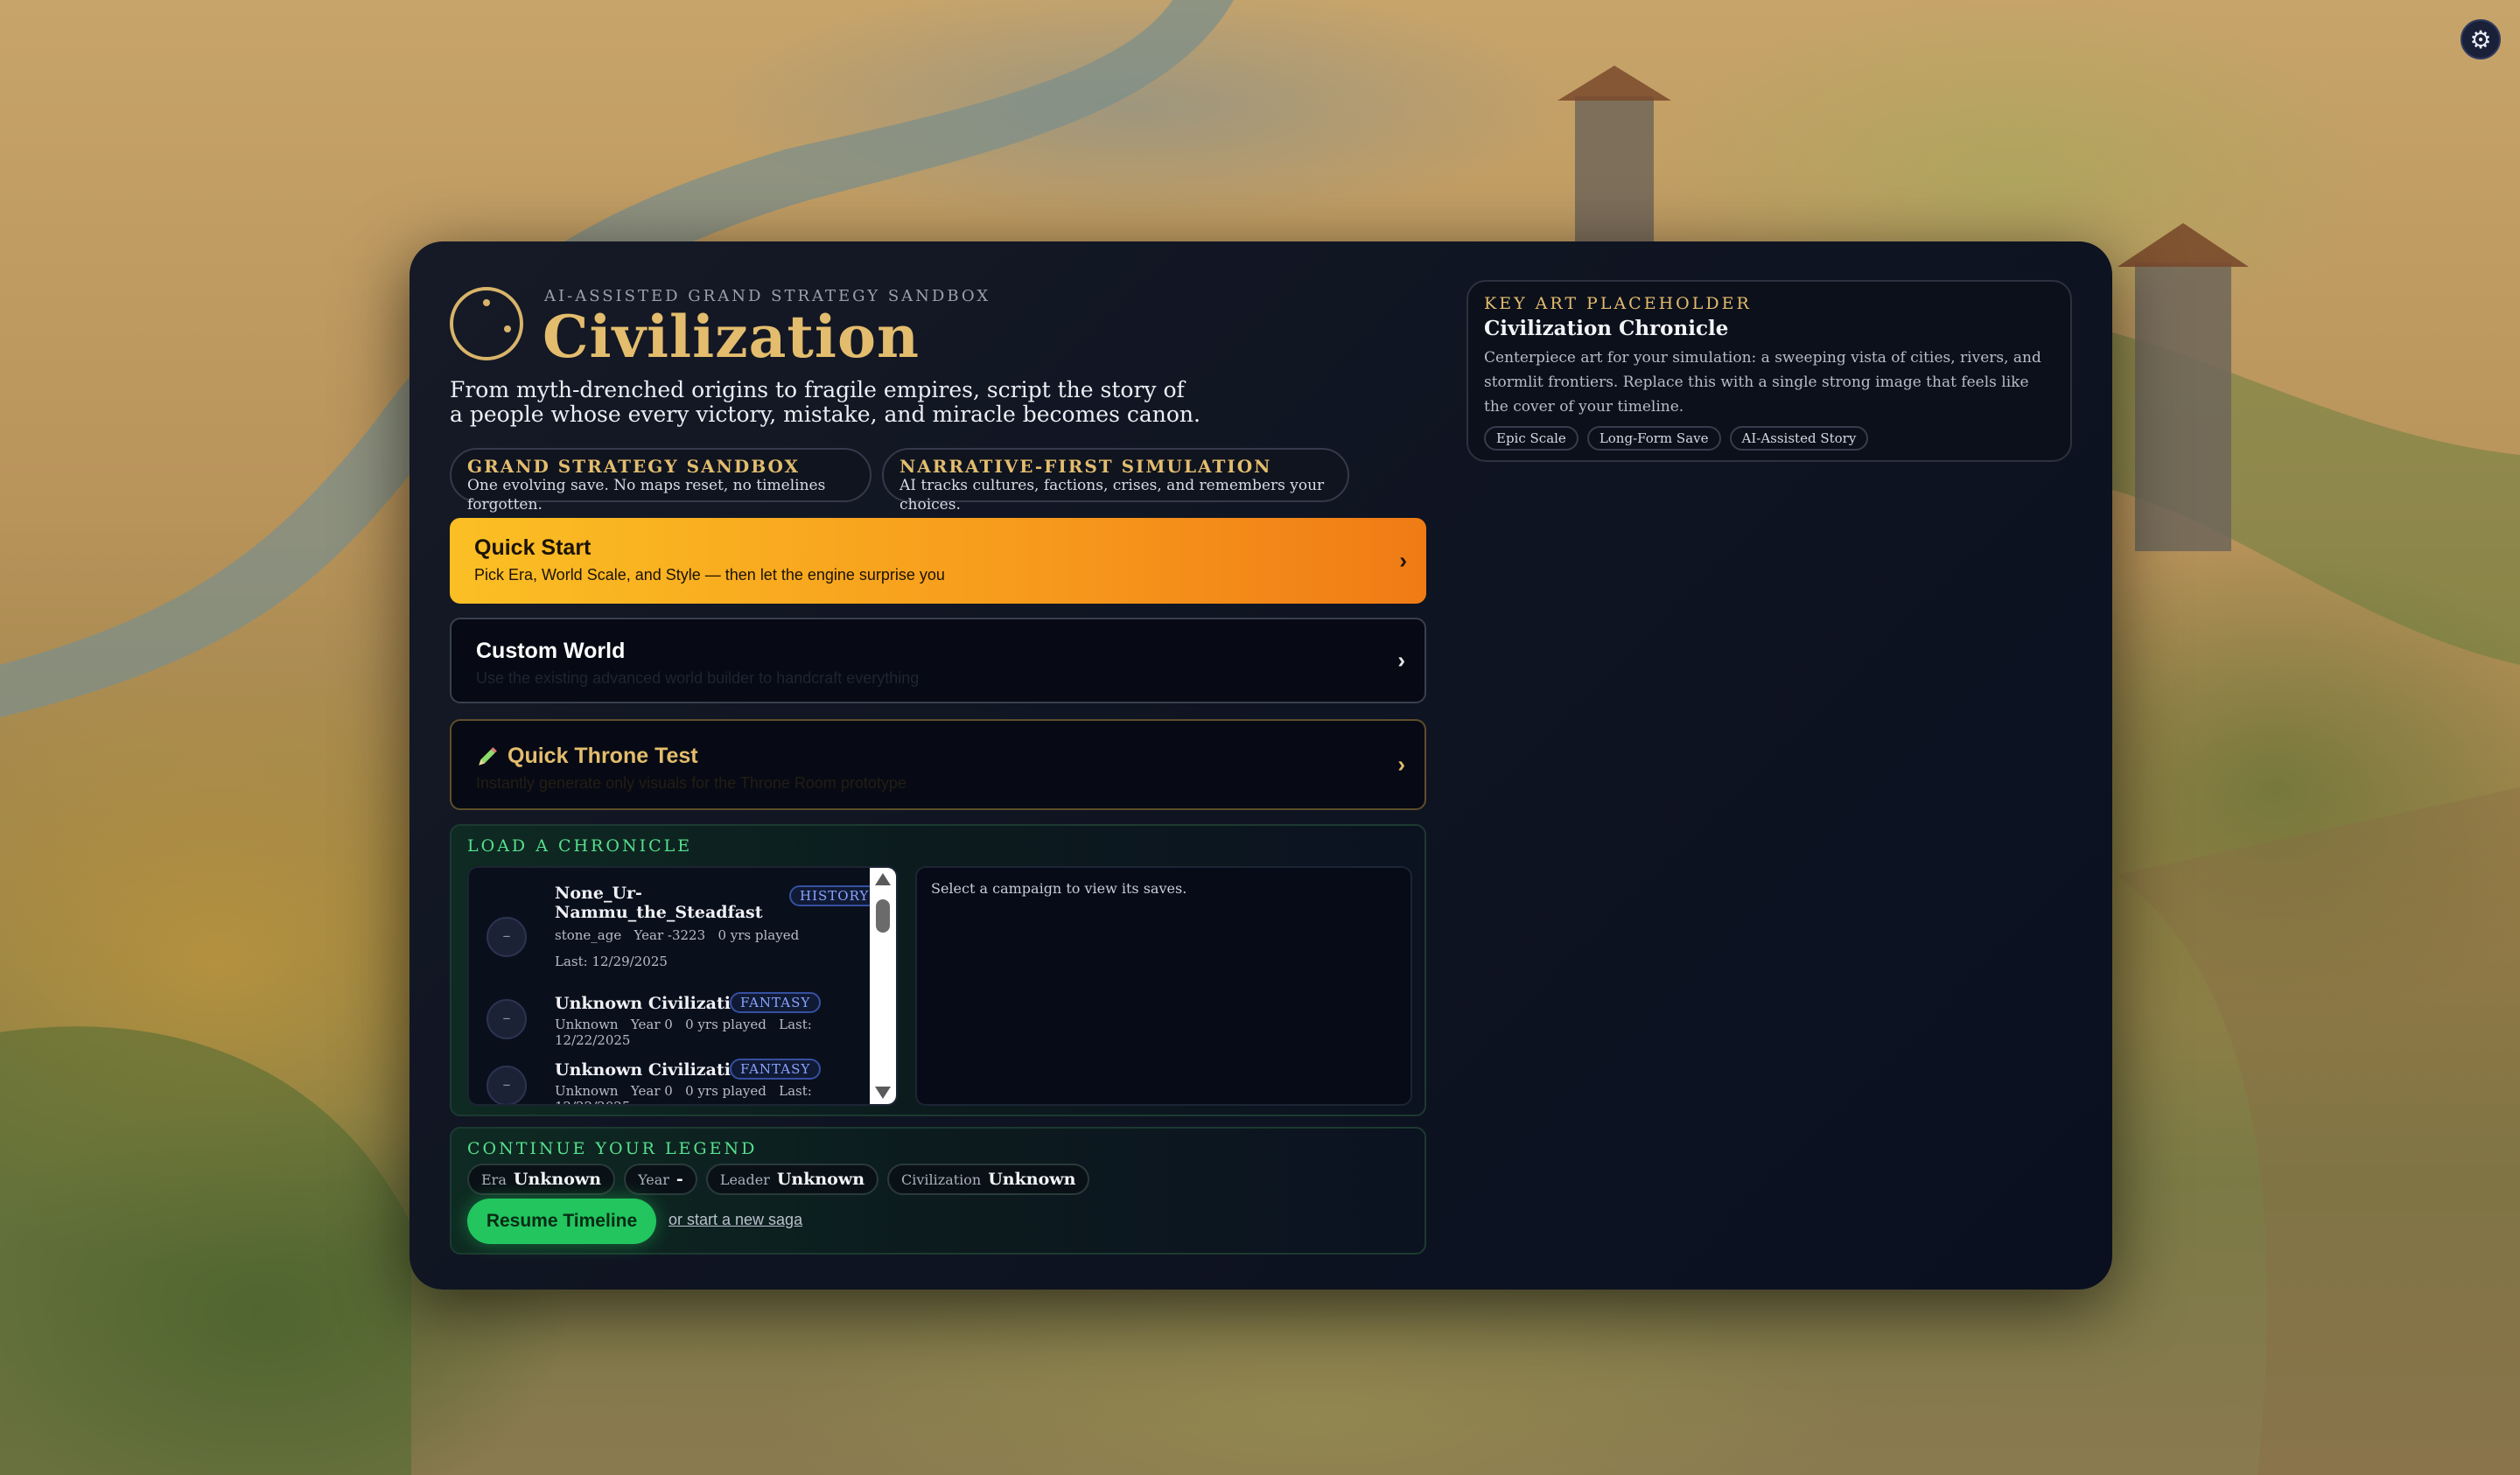 The image size is (2520, 1475). What do you see at coordinates (659, 912) in the screenshot?
I see `save-name-line2: Nammu_the_Steadfast` at bounding box center [659, 912].